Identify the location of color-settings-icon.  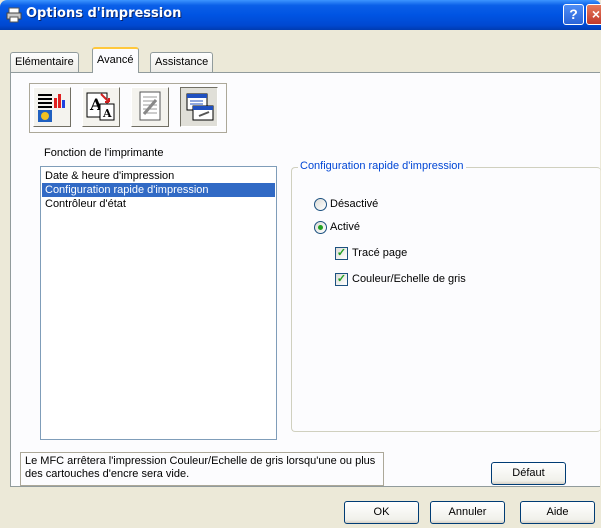
(51, 108).